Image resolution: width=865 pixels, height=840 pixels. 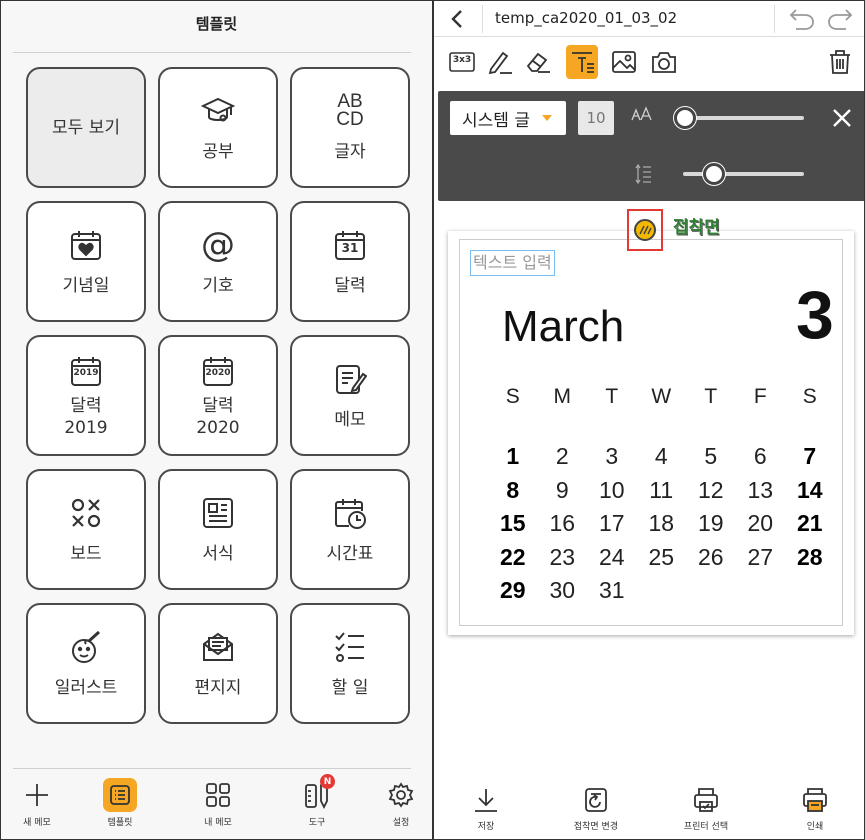 What do you see at coordinates (218, 261) in the screenshot?
I see `category-symbols: @ 기호` at bounding box center [218, 261].